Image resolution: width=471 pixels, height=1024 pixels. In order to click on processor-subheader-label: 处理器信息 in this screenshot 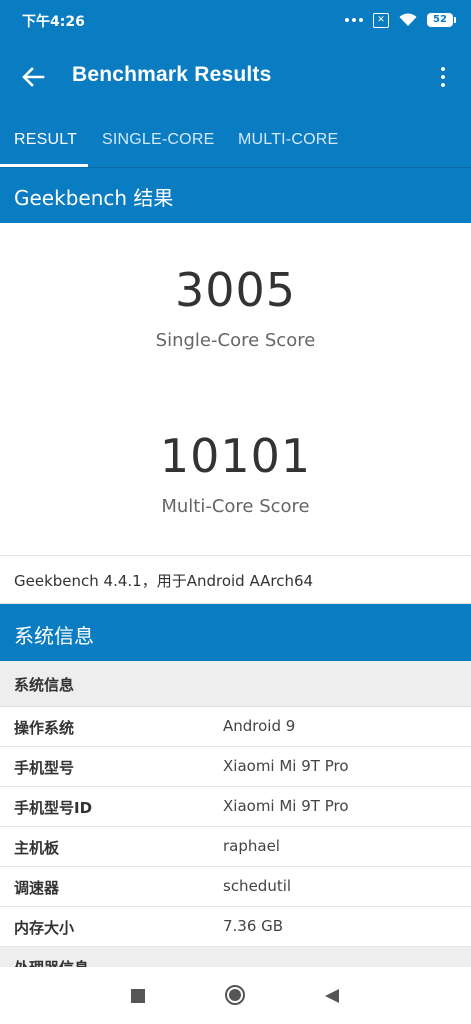, I will do `click(51, 962)`.